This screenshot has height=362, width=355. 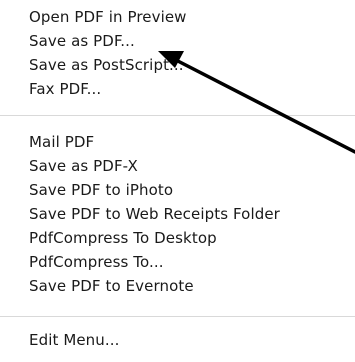 What do you see at coordinates (177, 142) in the screenshot?
I see `menu-item-mail-pdf: Mail PDF` at bounding box center [177, 142].